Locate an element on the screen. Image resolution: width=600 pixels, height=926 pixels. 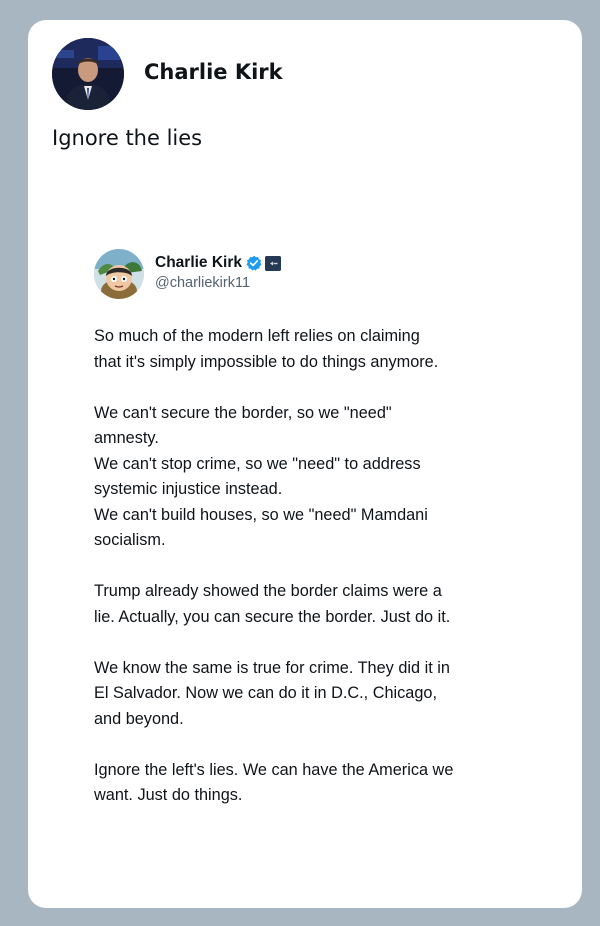
tweet-avatar is located at coordinates (119, 274).